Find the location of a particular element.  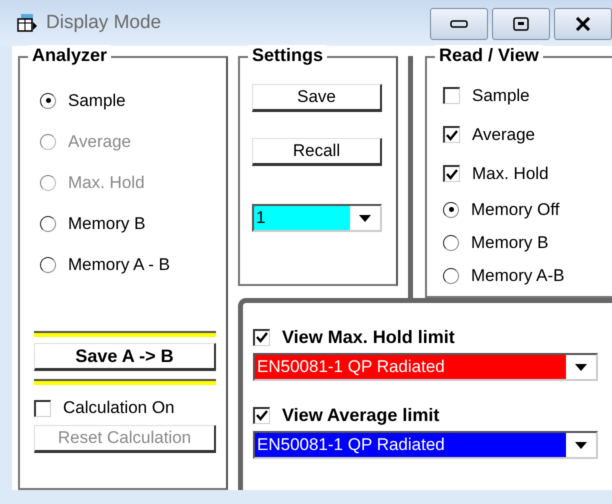

minimize-button is located at coordinates (459, 24).